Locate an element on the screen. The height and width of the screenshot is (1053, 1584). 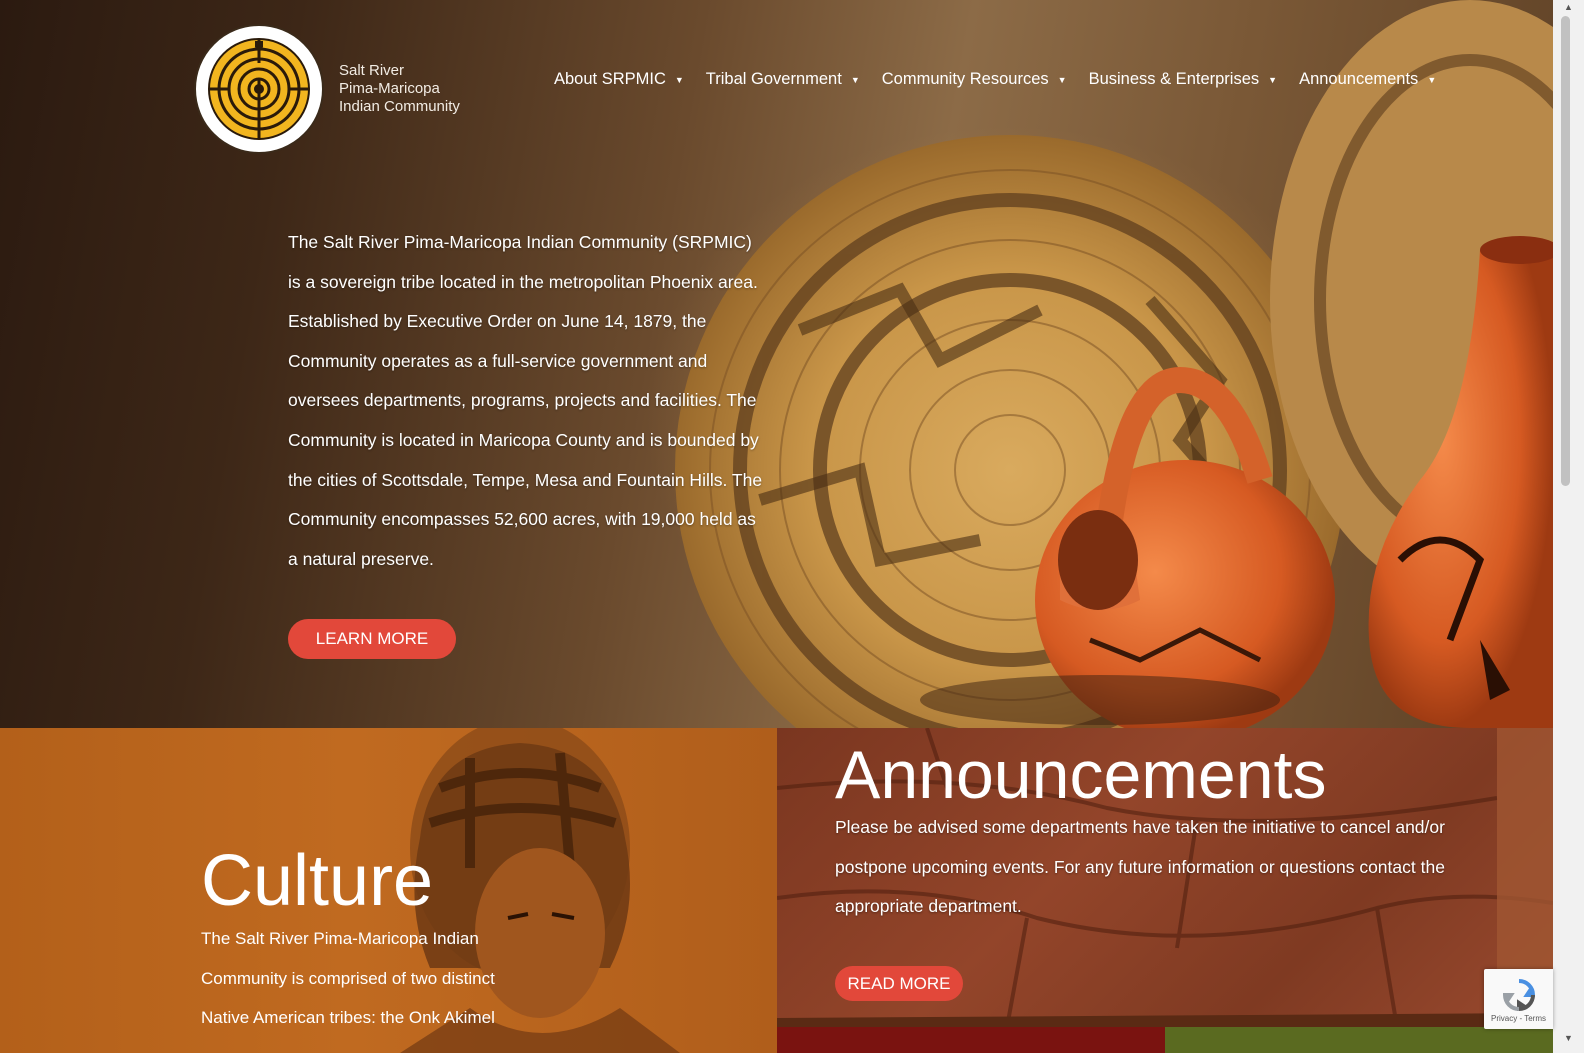
announcements-title: Announcements is located at coordinates (1081, 775).